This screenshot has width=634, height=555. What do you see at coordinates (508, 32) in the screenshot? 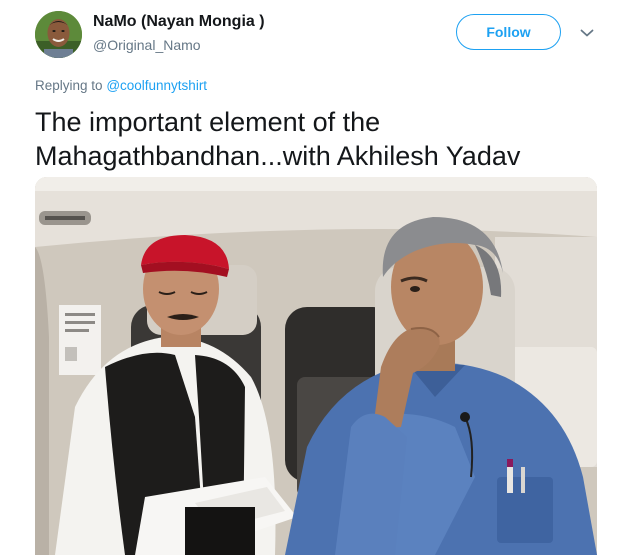
I see `follow-button: Follow` at bounding box center [508, 32].